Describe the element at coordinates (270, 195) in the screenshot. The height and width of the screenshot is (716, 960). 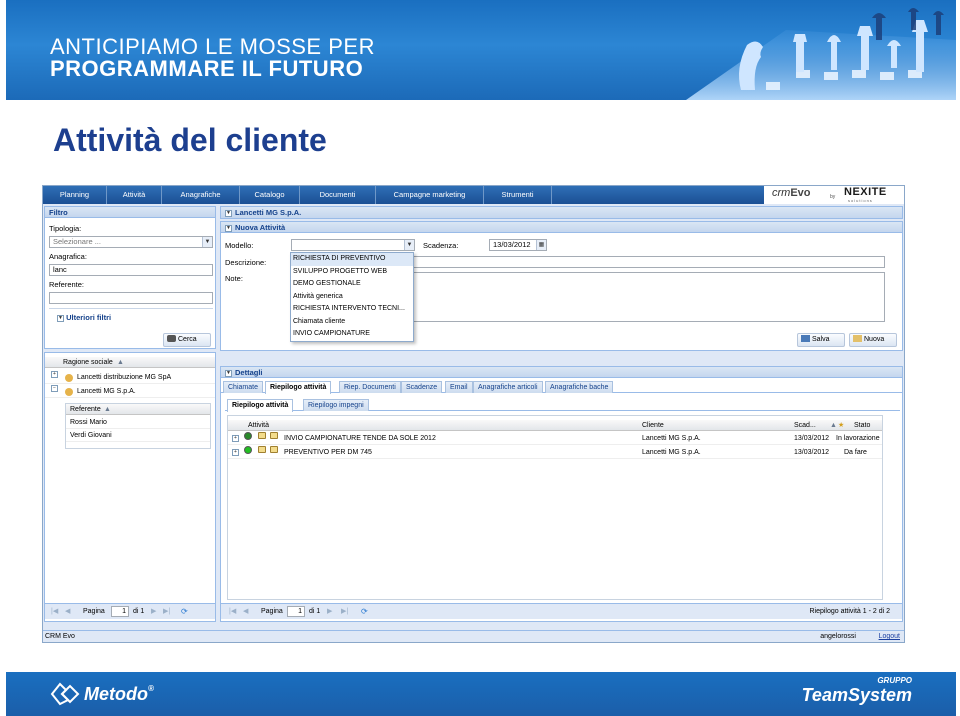
I see `menu-catalogo: Catalogo` at that location.